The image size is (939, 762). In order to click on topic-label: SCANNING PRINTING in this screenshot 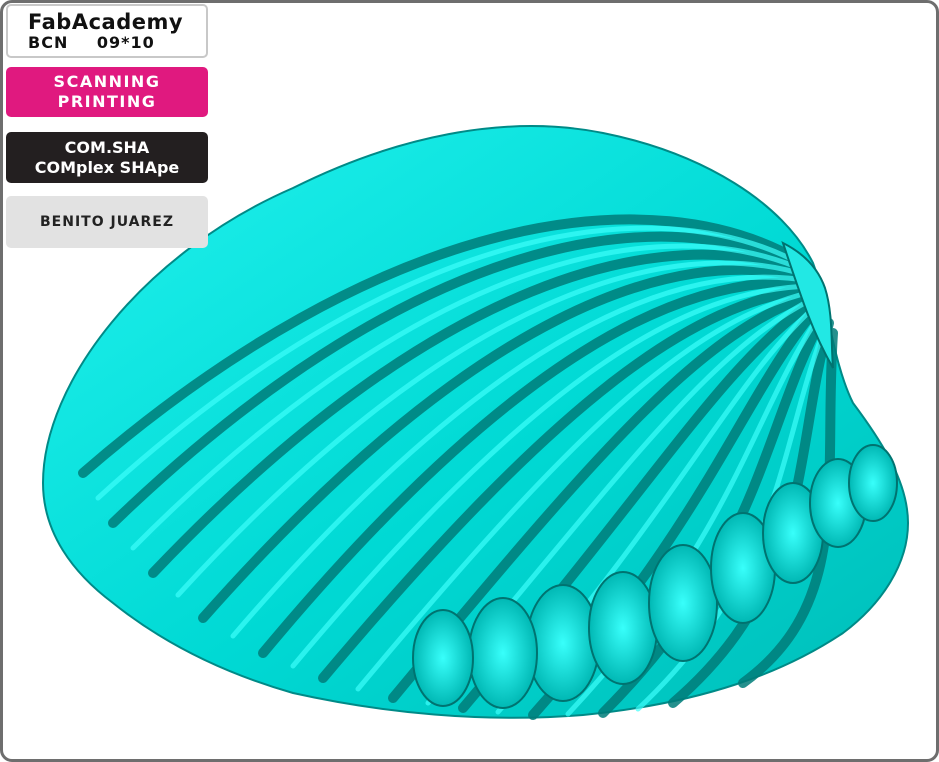, I will do `click(107, 92)`.